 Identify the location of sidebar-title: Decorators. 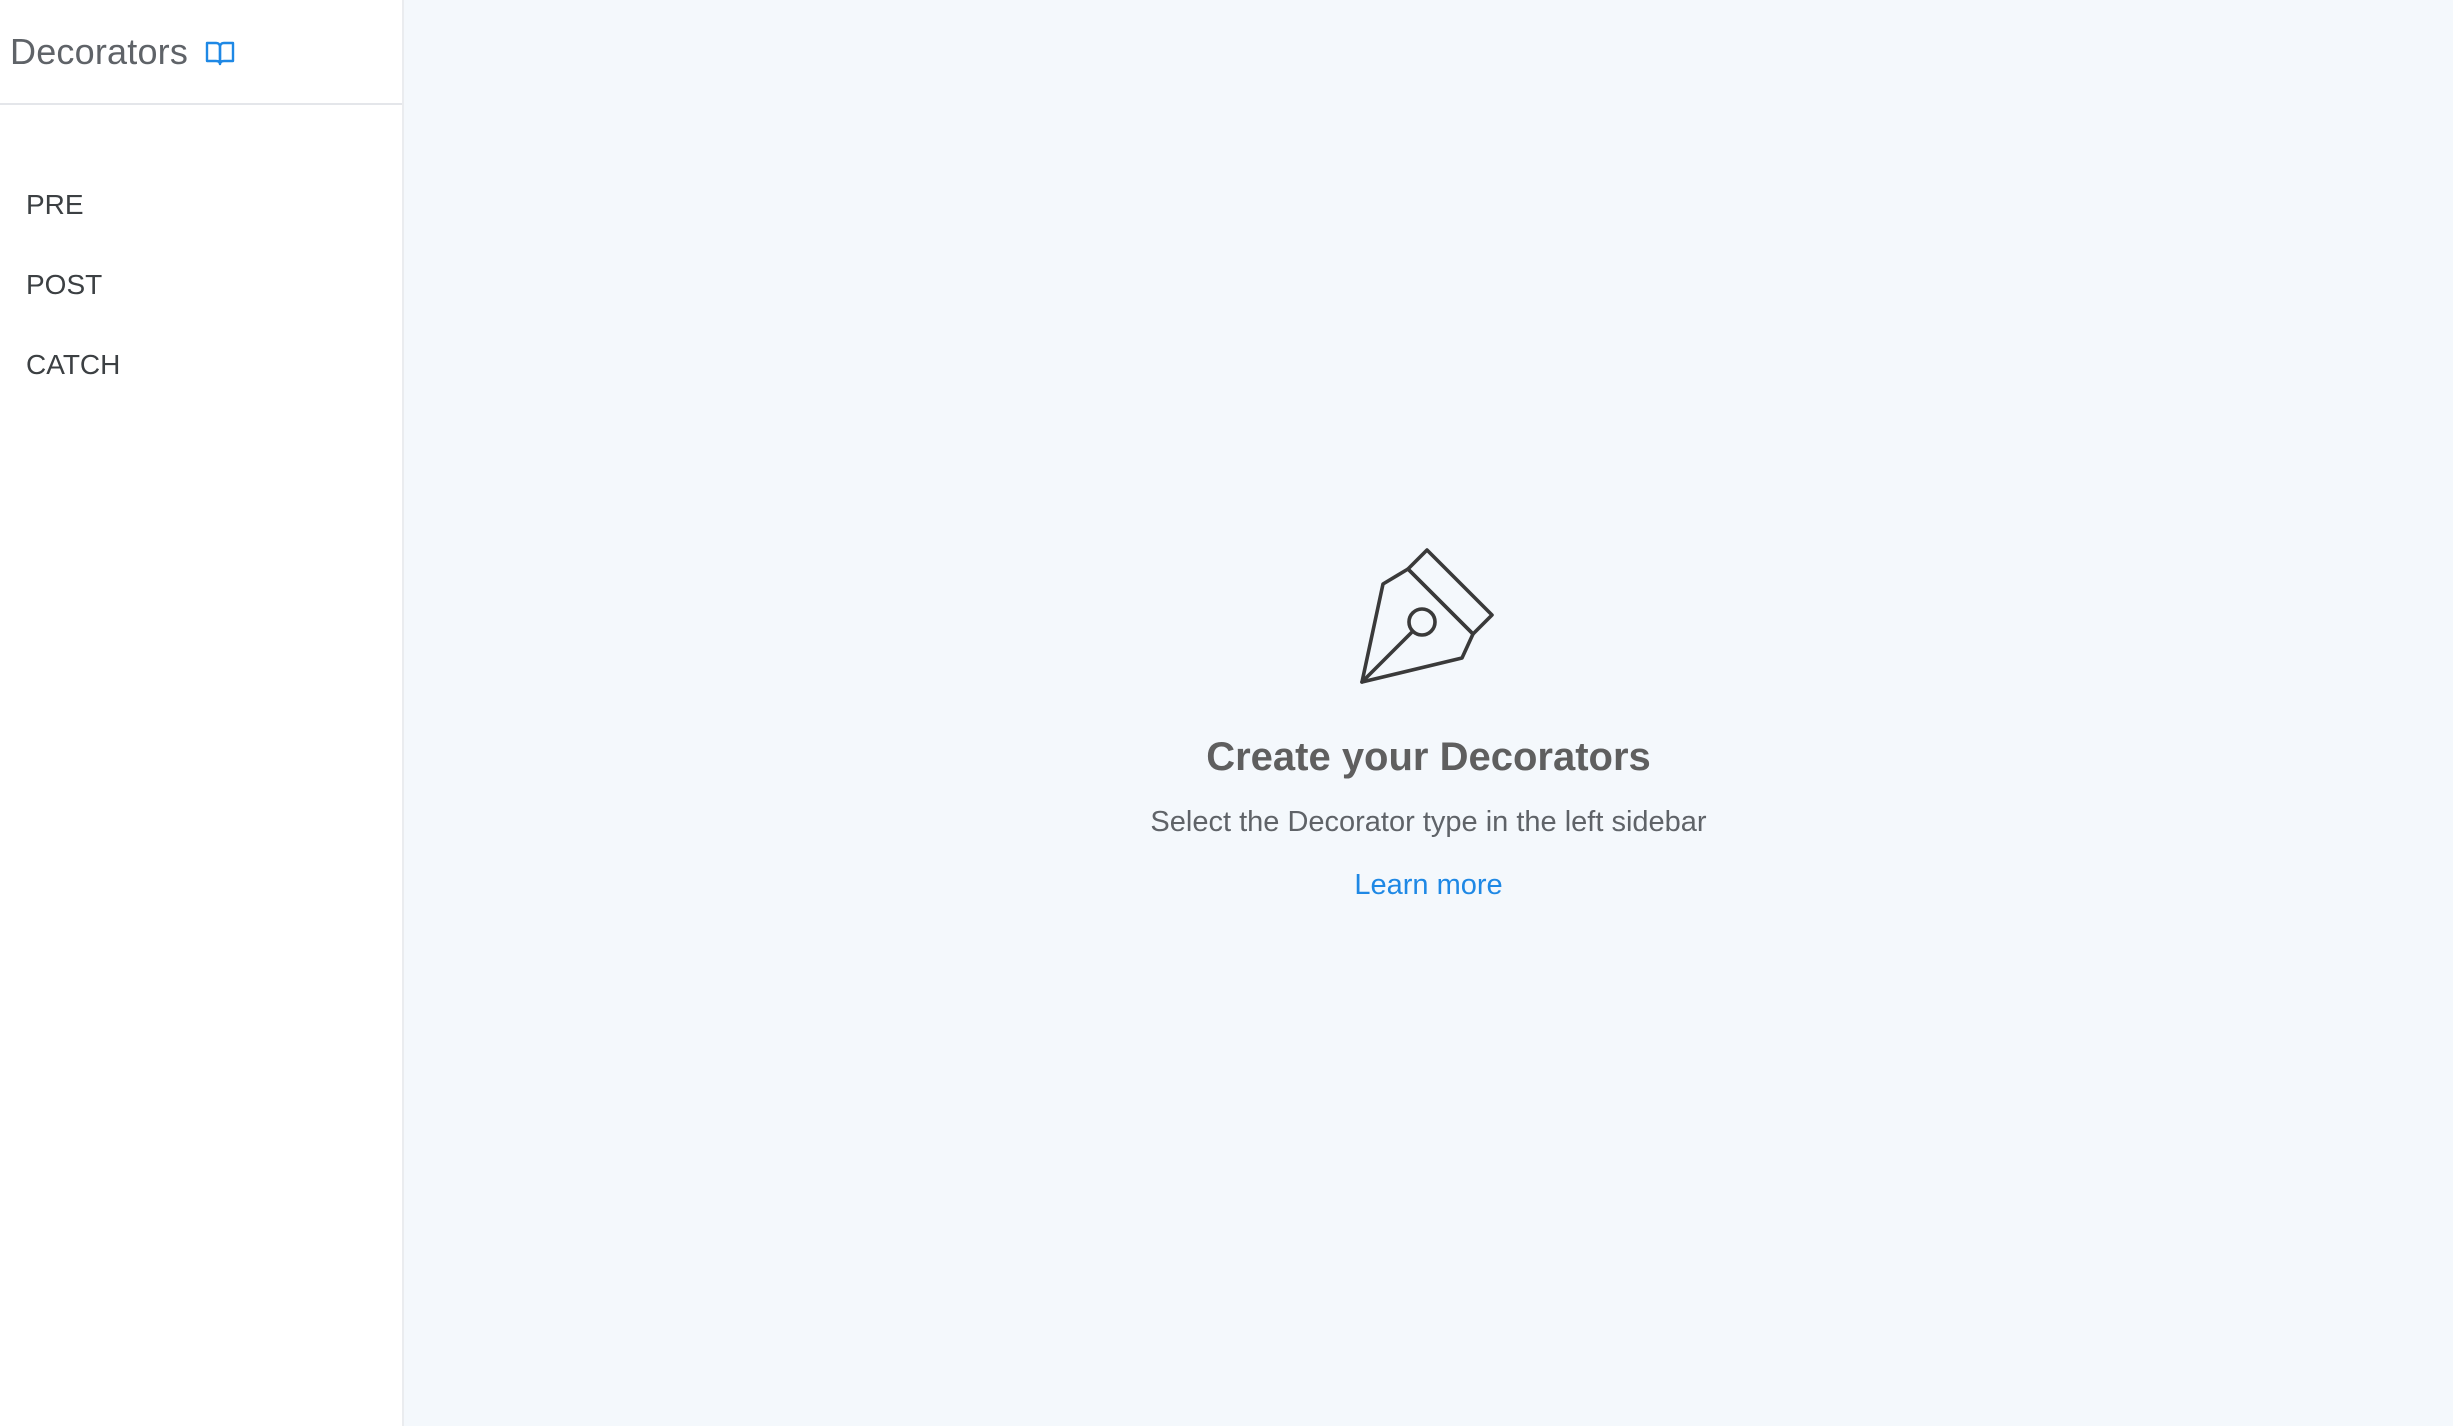
(99, 51).